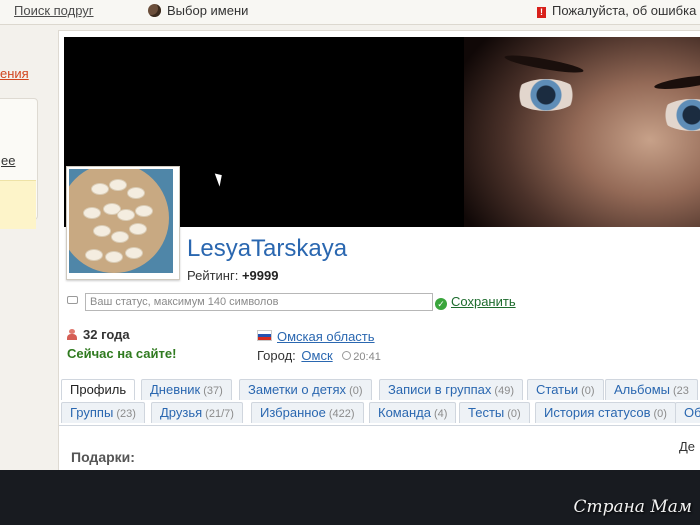  Describe the element at coordinates (220, 179) in the screenshot. I see `mouse-cursor-icon` at that location.